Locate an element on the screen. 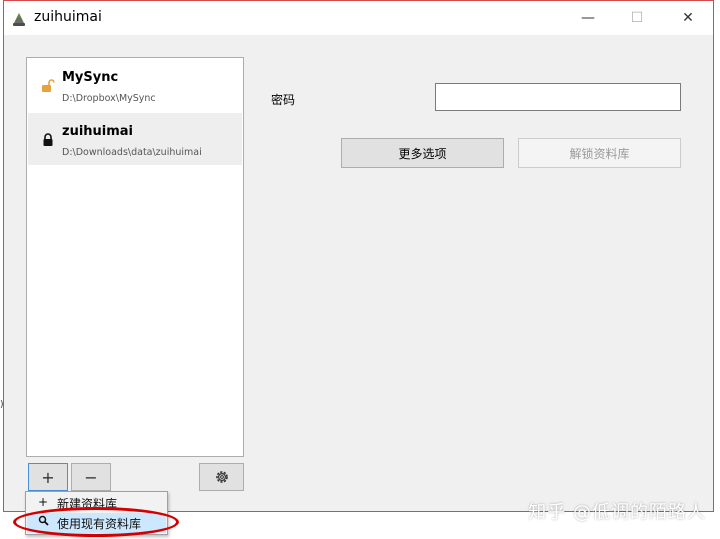 The width and height of the screenshot is (720, 539). menu-item-new-vault: + 新建资料库 is located at coordinates (96, 503).